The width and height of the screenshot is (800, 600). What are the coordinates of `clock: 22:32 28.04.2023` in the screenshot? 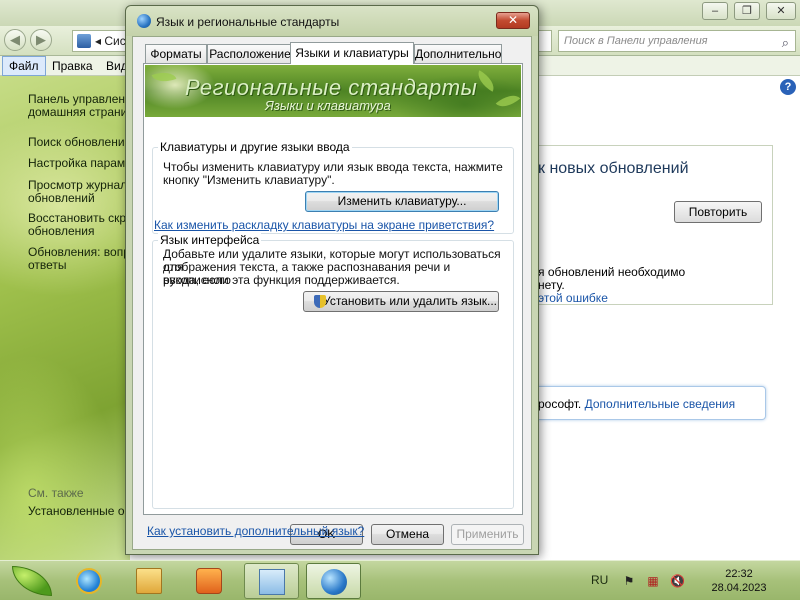 It's located at (739, 581).